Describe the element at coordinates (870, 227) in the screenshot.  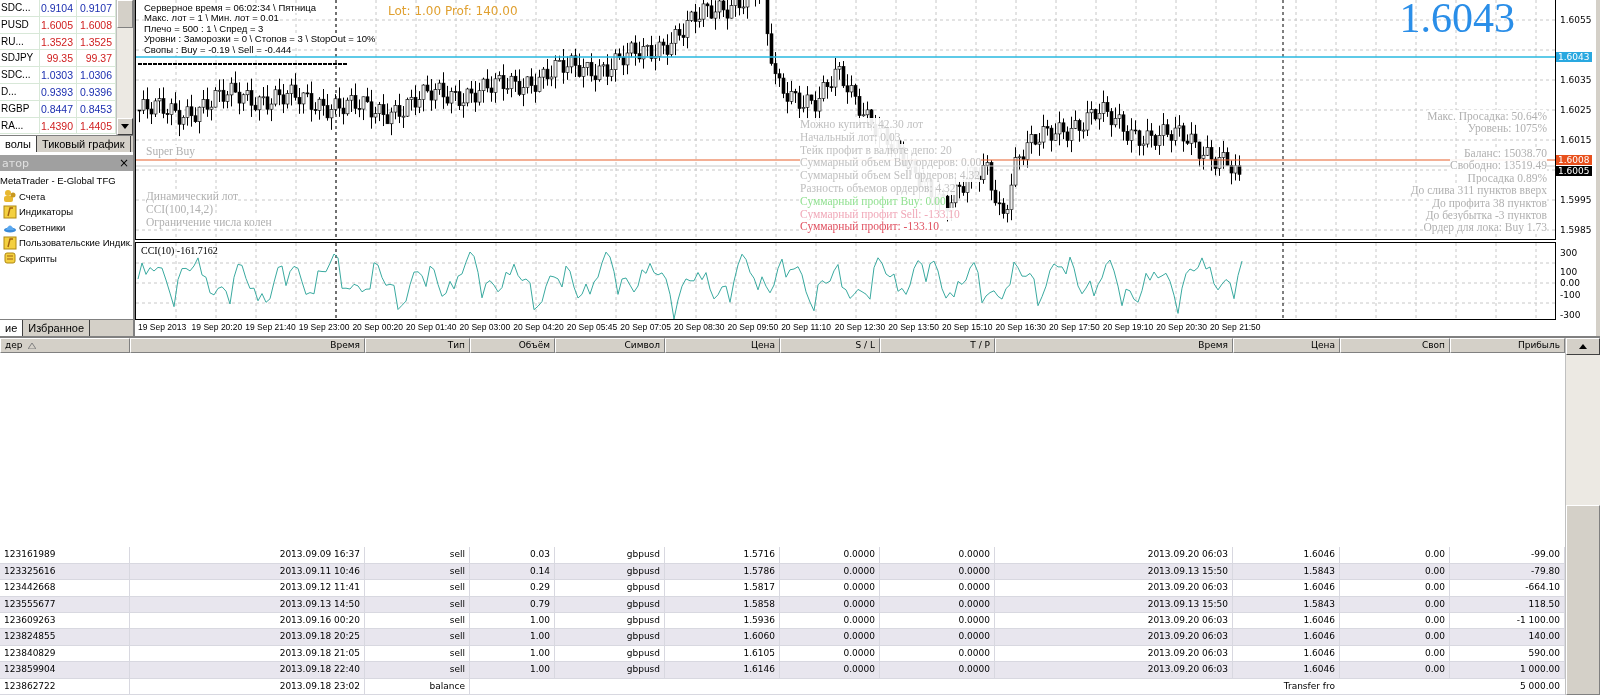
I see `stat-text: Суммарный профит: -133.10` at that location.